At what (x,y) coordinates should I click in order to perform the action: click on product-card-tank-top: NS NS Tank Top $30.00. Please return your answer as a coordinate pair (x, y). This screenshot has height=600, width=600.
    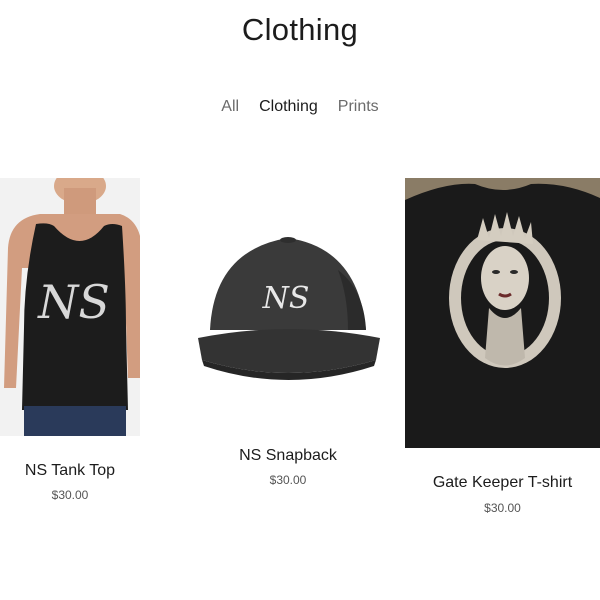
    Looking at the image, I should click on (70, 343).